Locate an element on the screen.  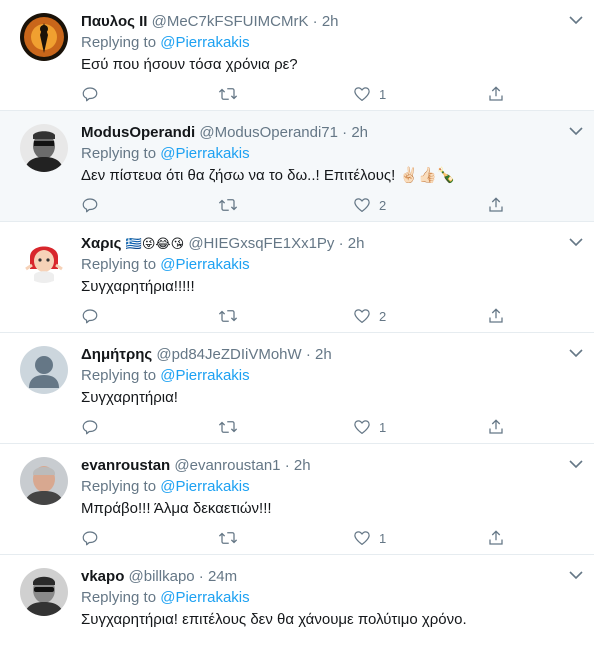
name-emojis: 🇬🇷😜😂😘 is located at coordinates (155, 243).